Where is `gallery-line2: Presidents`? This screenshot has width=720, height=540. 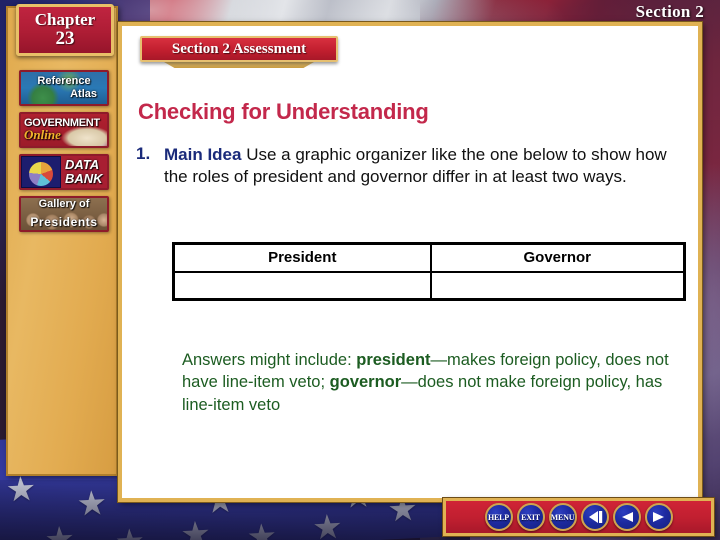 gallery-line2: Presidents is located at coordinates (64, 222).